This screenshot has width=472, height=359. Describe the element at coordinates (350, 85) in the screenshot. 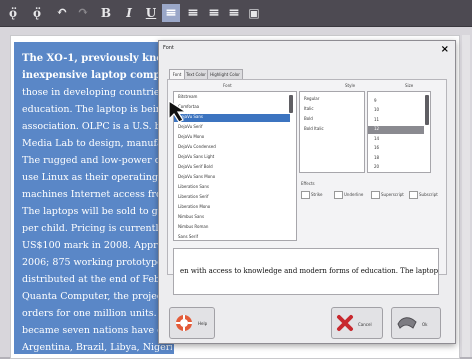

I see `style-column-header: Style` at that location.